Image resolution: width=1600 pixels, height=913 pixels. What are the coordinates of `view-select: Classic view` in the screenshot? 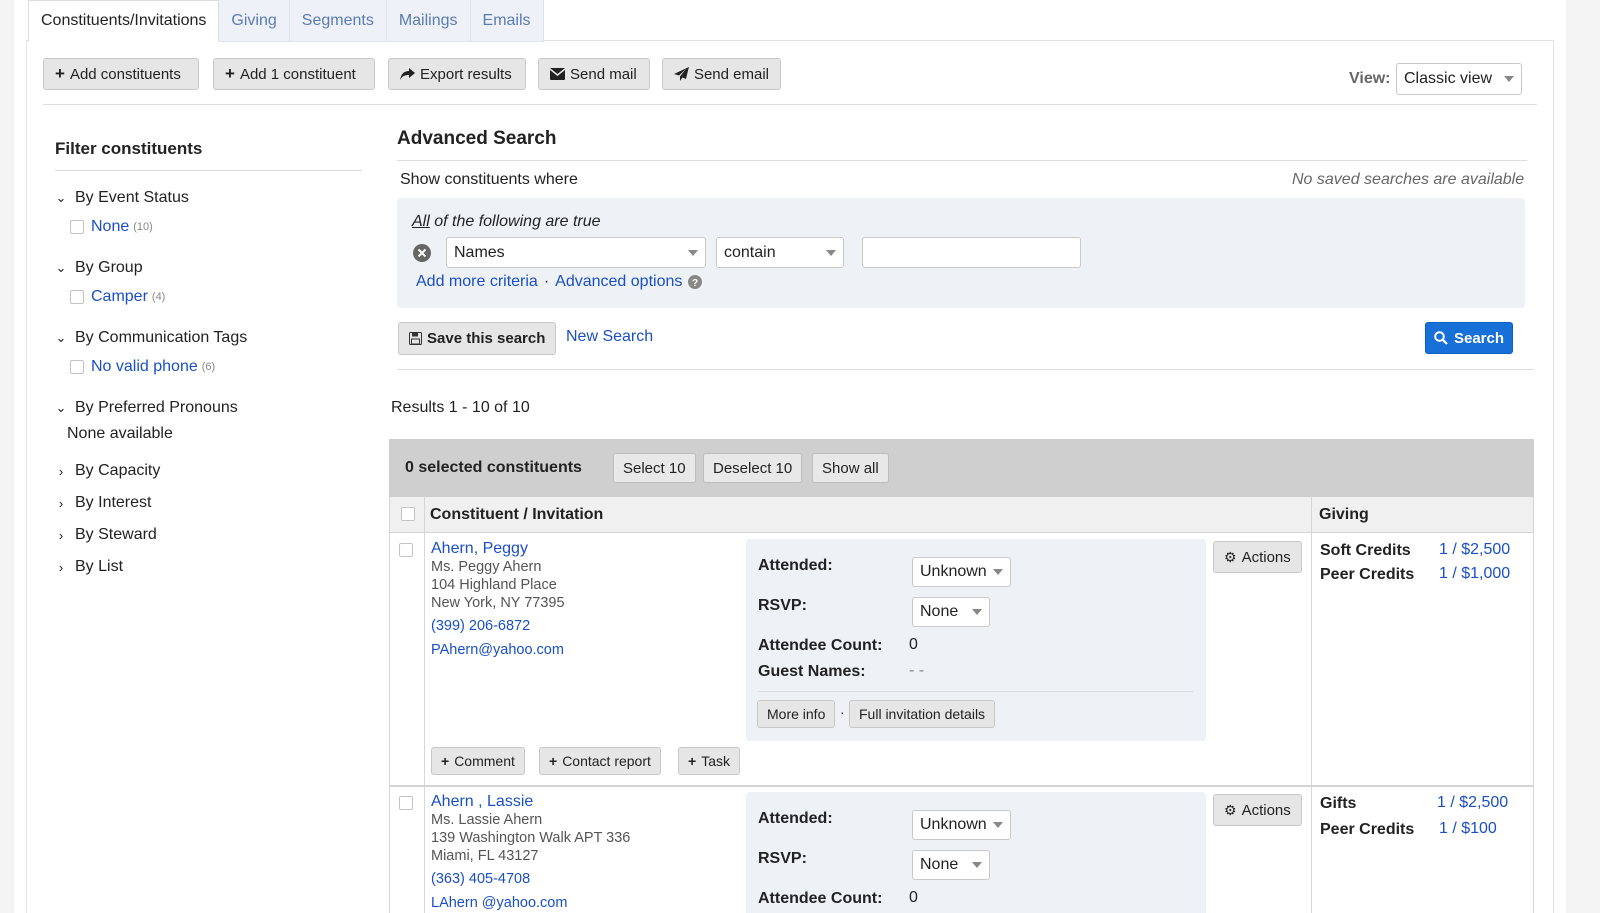 It's located at (1459, 79).